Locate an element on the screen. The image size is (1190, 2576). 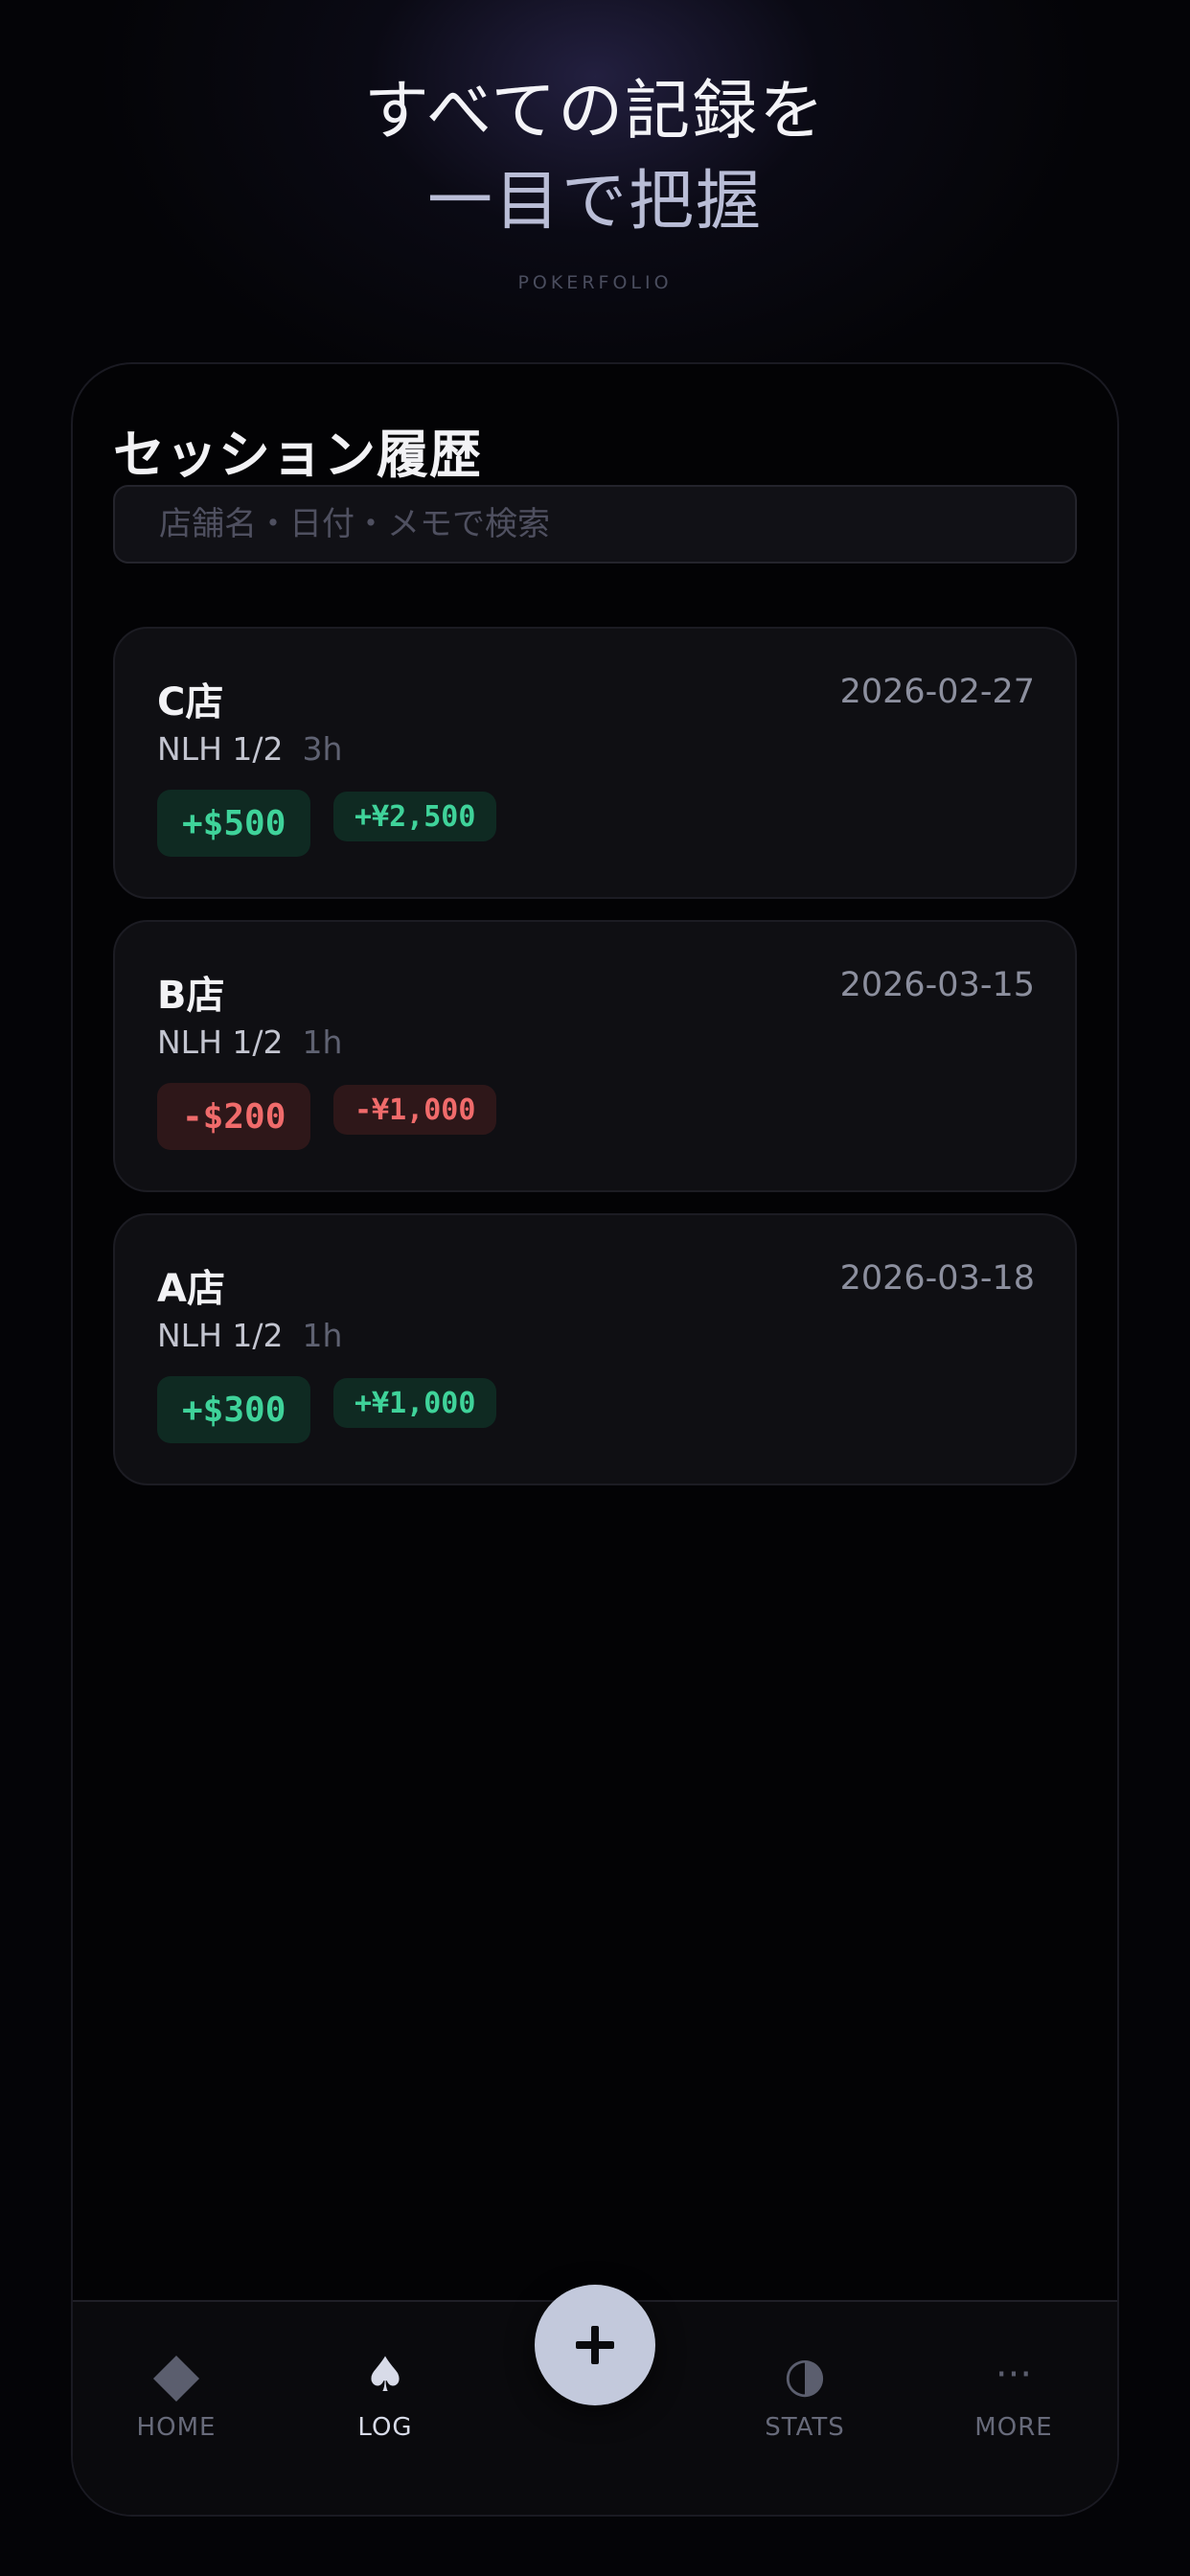
hero-banner: すべての記録を 一目で把握 POKERFOLIO is located at coordinates (595, 180).